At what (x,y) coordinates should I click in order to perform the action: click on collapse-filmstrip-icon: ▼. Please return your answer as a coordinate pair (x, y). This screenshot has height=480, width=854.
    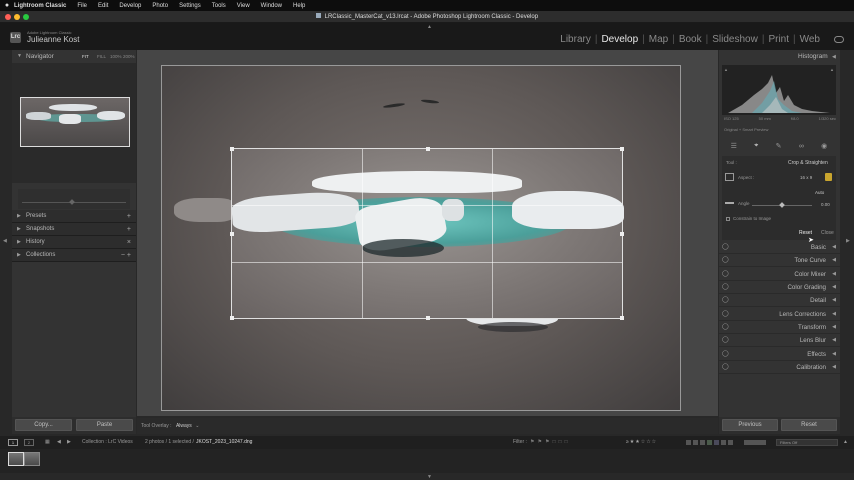
    Looking at the image, I should click on (429, 477).